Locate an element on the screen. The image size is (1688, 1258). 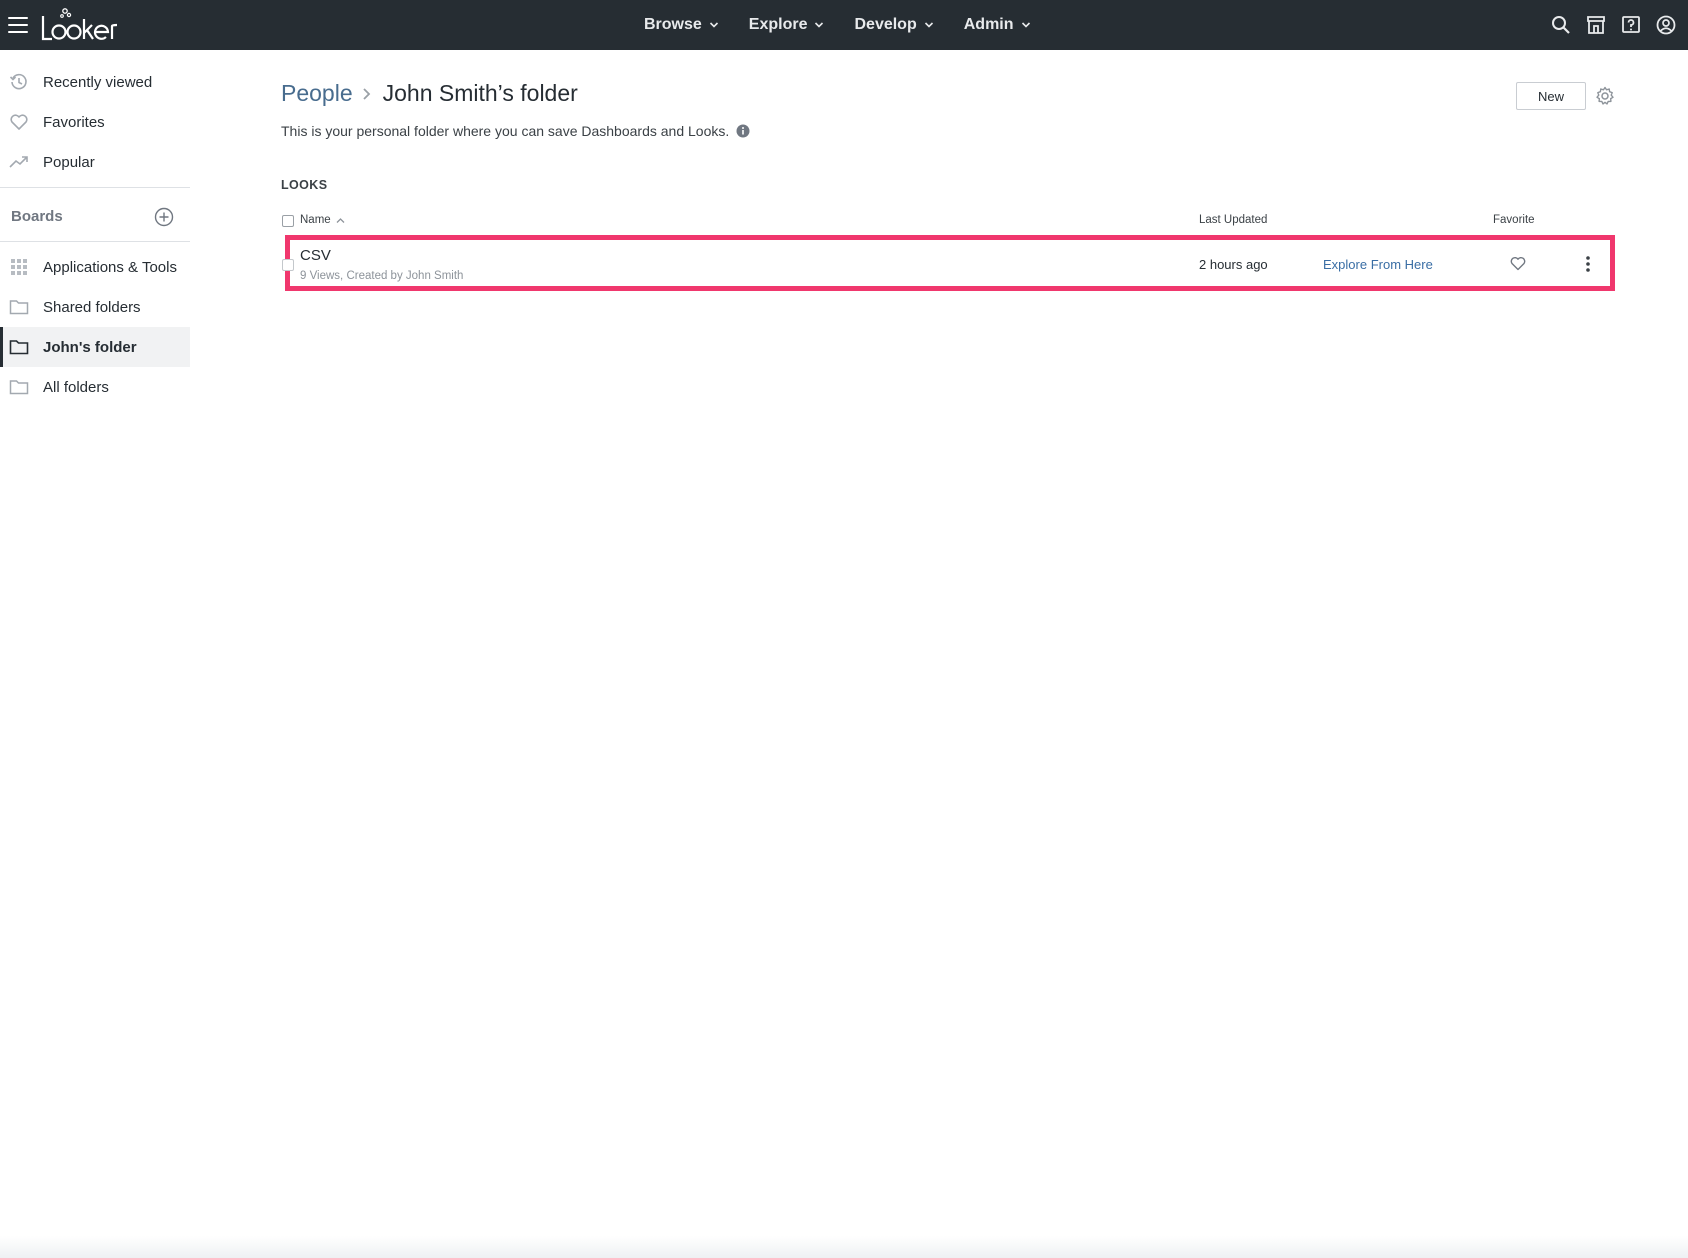
heart-icon is located at coordinates (19, 122).